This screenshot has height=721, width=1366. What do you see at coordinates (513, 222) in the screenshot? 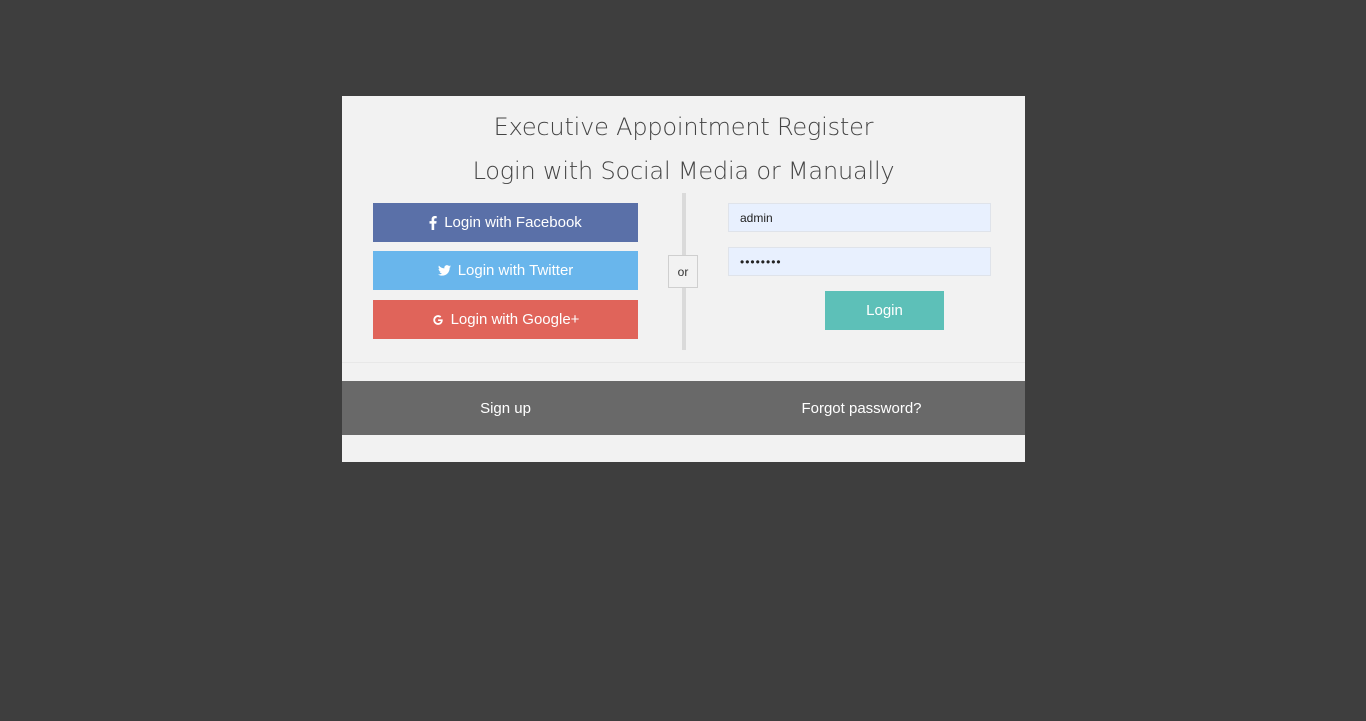
I see `facebook-login-label: Login with Facebook` at bounding box center [513, 222].